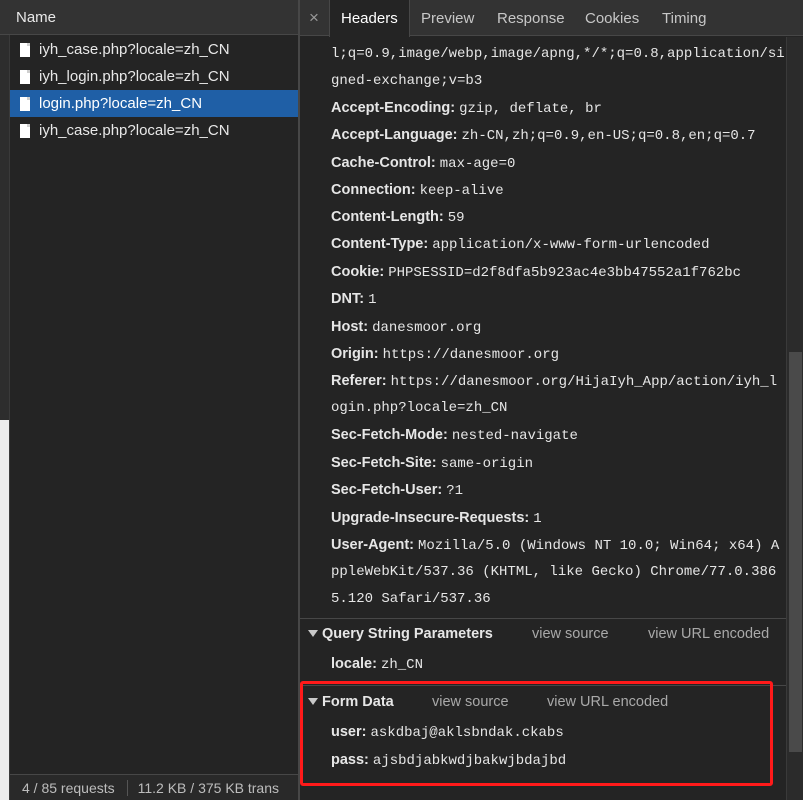 The height and width of the screenshot is (800, 803). Describe the element at coordinates (612, 18) in the screenshot. I see `tab-cookies: Cookies` at that location.